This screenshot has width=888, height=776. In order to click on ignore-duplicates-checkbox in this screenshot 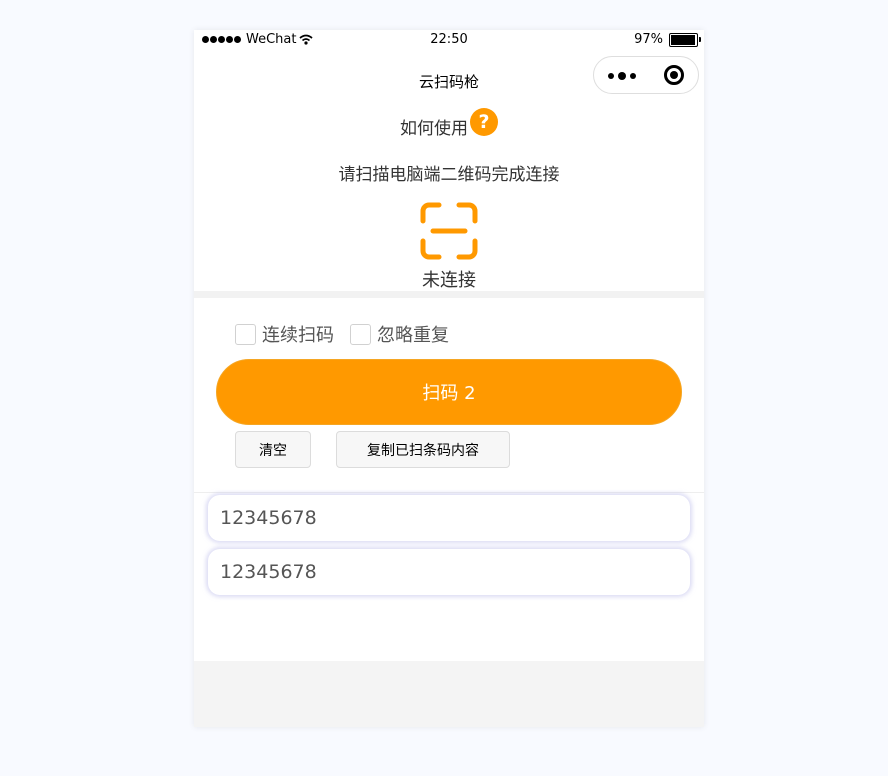, I will do `click(360, 334)`.